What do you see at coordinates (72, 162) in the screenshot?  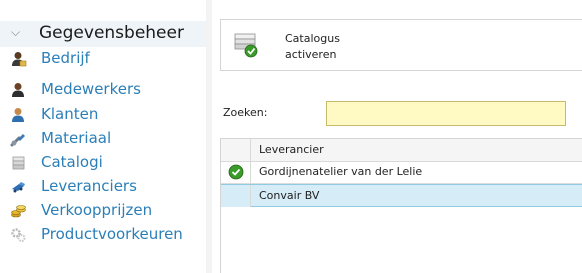 I see `sidebar-item-label: Catalogi` at bounding box center [72, 162].